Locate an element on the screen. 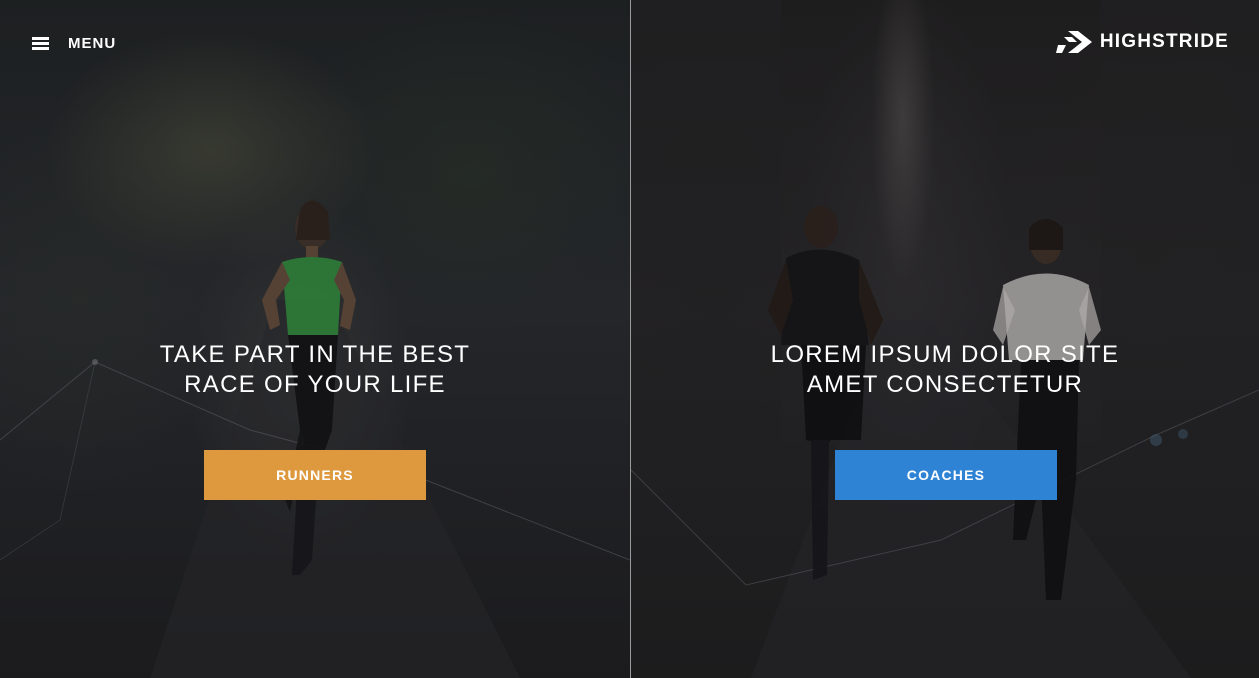 This screenshot has height=678, width=1259. menu-label: MENU is located at coordinates (92, 43).